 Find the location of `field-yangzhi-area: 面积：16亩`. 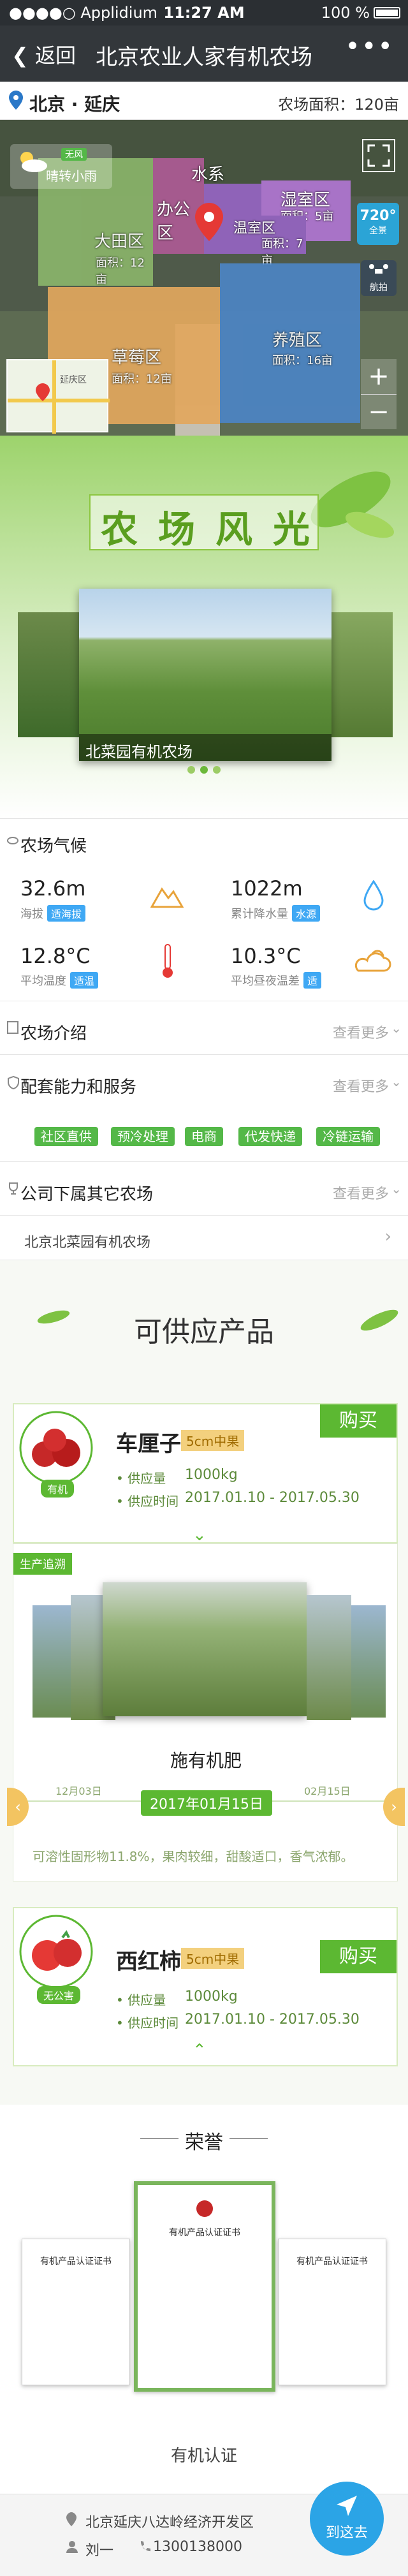

field-yangzhi-area: 面积：16亩 is located at coordinates (302, 360).